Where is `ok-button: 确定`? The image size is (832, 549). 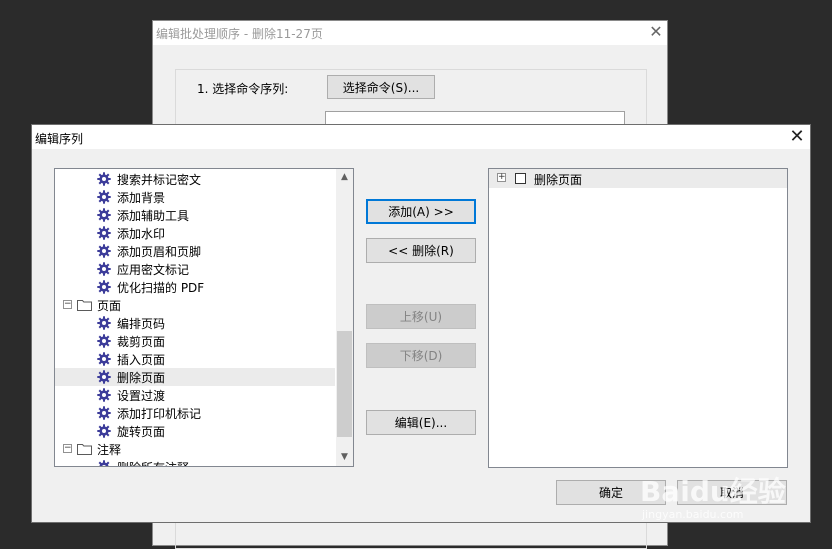
ok-button: 确定 is located at coordinates (611, 492).